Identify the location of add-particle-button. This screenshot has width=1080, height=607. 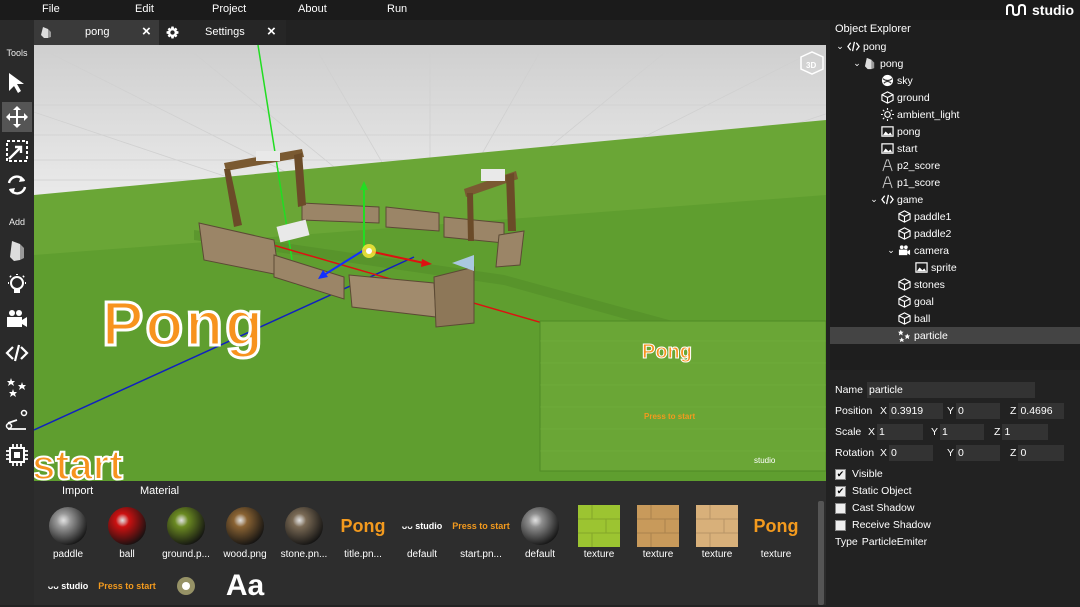
(17, 387).